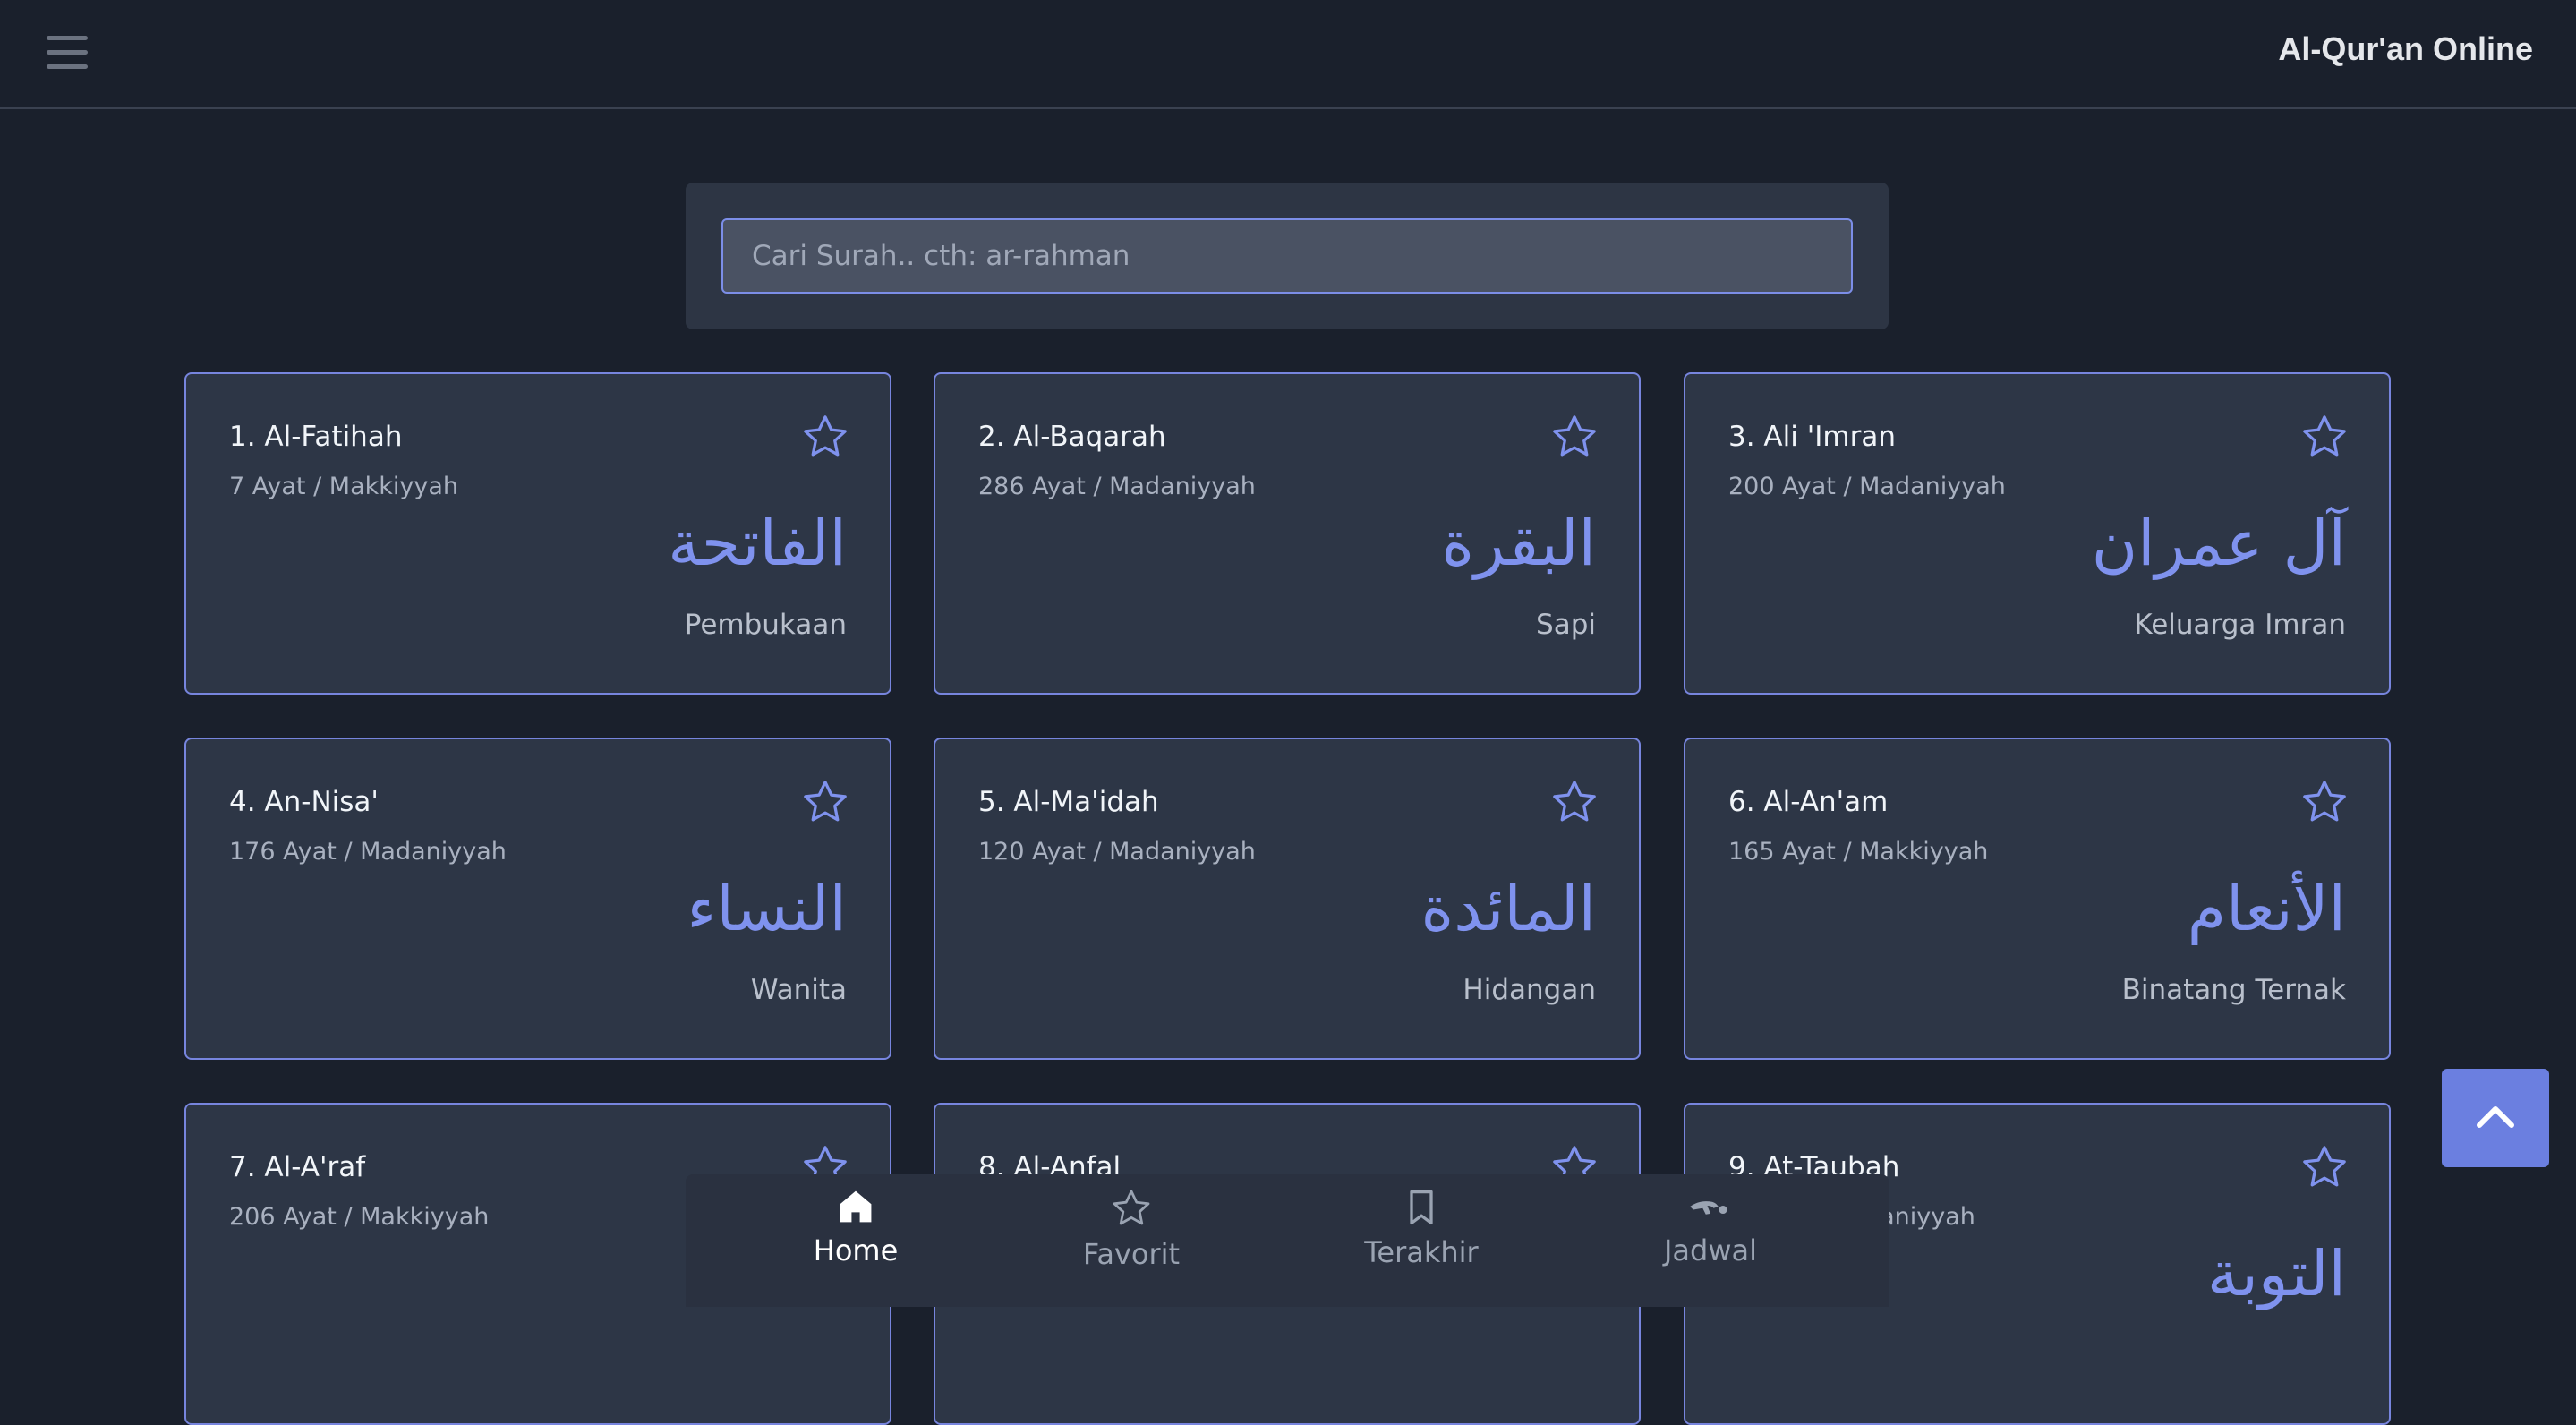  I want to click on surah-arabic-name: البقرة, so click(1518, 543).